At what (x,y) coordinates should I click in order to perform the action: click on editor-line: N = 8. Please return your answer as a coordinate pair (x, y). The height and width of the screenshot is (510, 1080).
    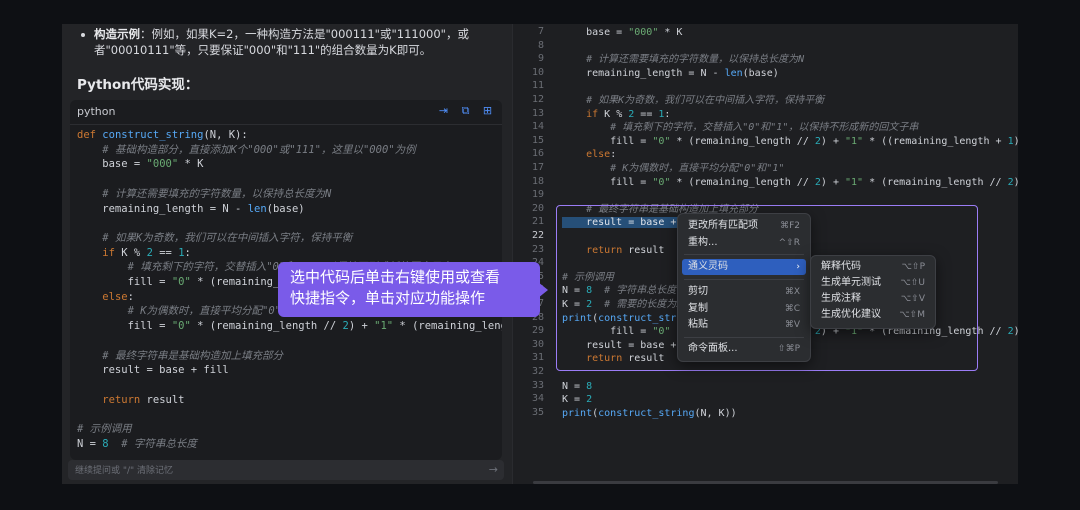
    Looking at the image, I should click on (577, 387).